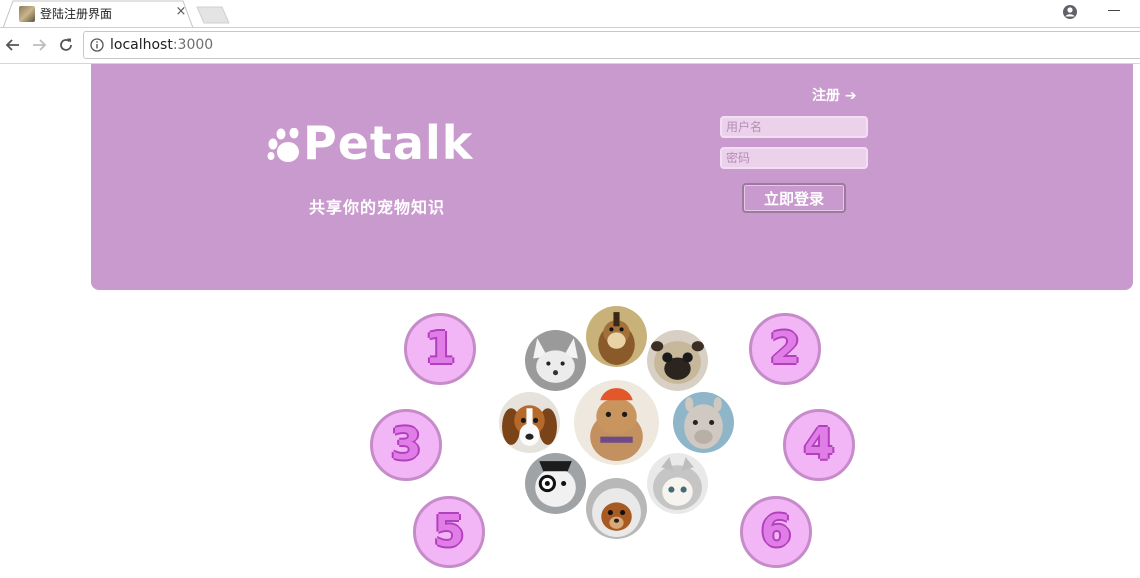  I want to click on url-text: localhost:3000, so click(161, 45).